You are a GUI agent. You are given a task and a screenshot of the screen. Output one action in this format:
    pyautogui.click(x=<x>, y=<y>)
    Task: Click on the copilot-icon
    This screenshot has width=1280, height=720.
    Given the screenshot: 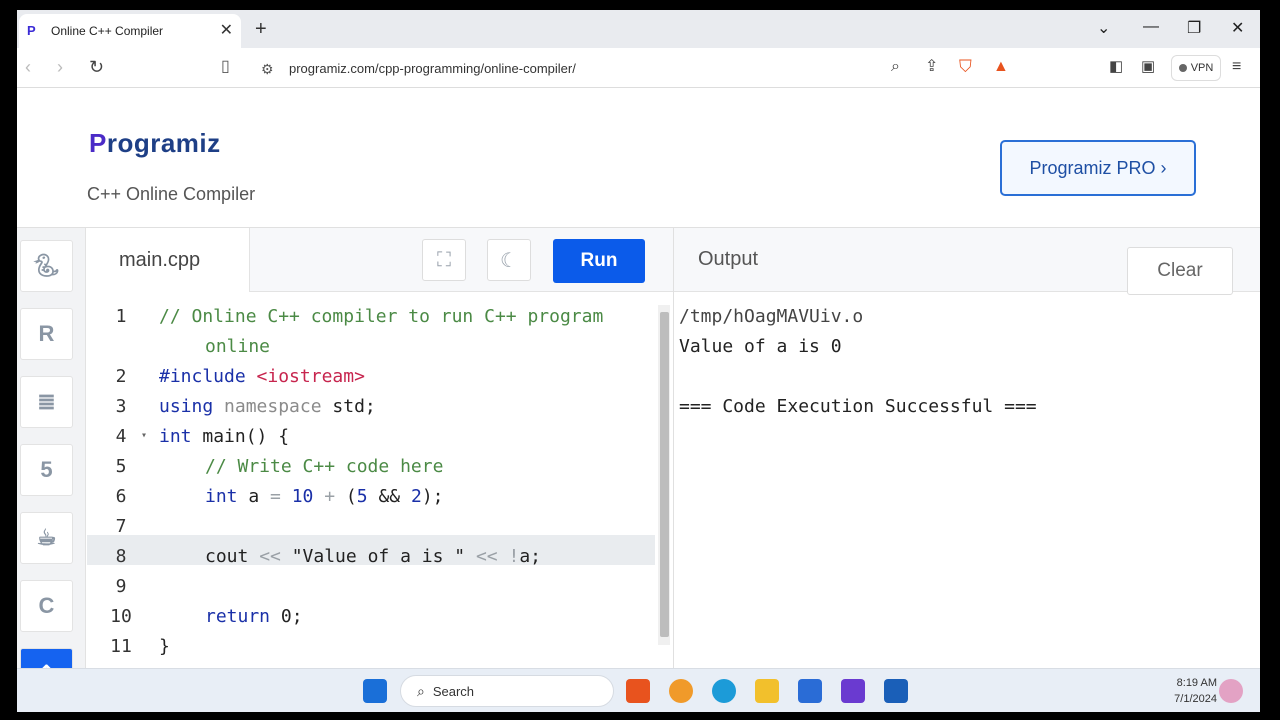 What is the action you would take?
    pyautogui.click(x=1231, y=691)
    